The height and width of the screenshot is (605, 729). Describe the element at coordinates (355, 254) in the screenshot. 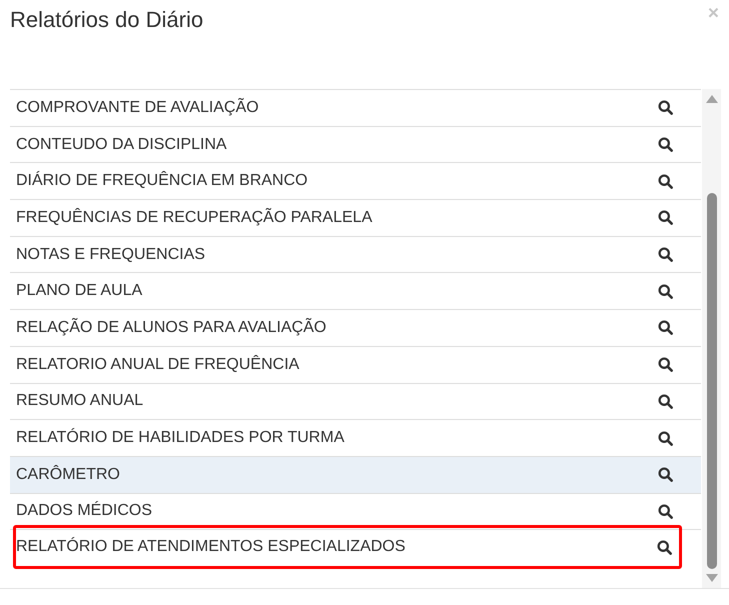

I see `report-row: NOTAS E FREQUENCIAS` at that location.